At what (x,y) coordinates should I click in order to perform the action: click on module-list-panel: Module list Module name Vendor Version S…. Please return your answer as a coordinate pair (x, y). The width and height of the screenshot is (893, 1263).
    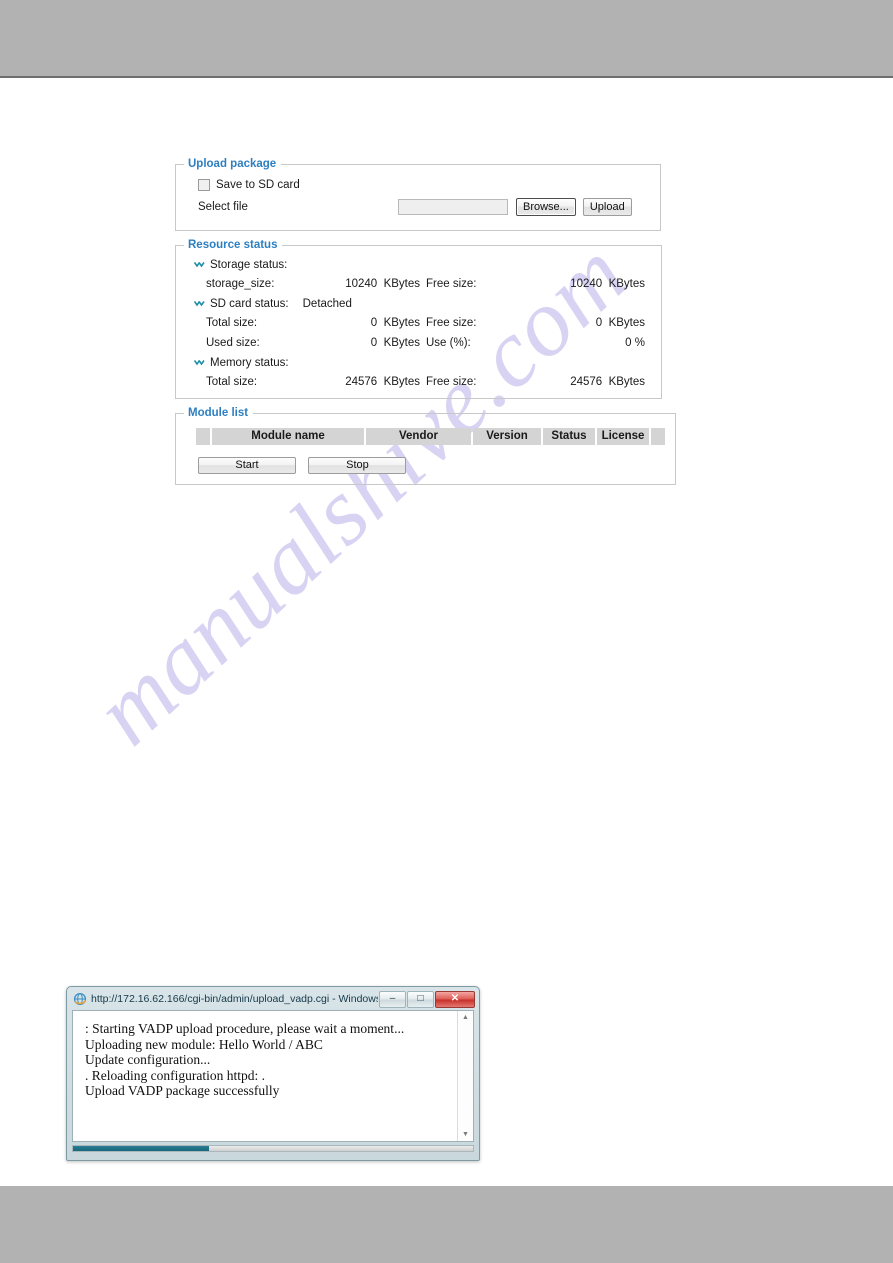
    Looking at the image, I should click on (425, 446).